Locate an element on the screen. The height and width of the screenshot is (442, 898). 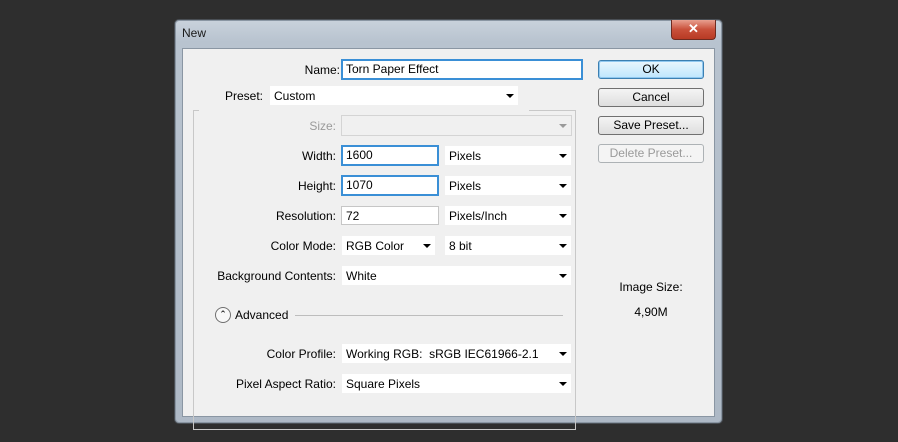
color-mode-label: Color Mode: is located at coordinates (303, 246).